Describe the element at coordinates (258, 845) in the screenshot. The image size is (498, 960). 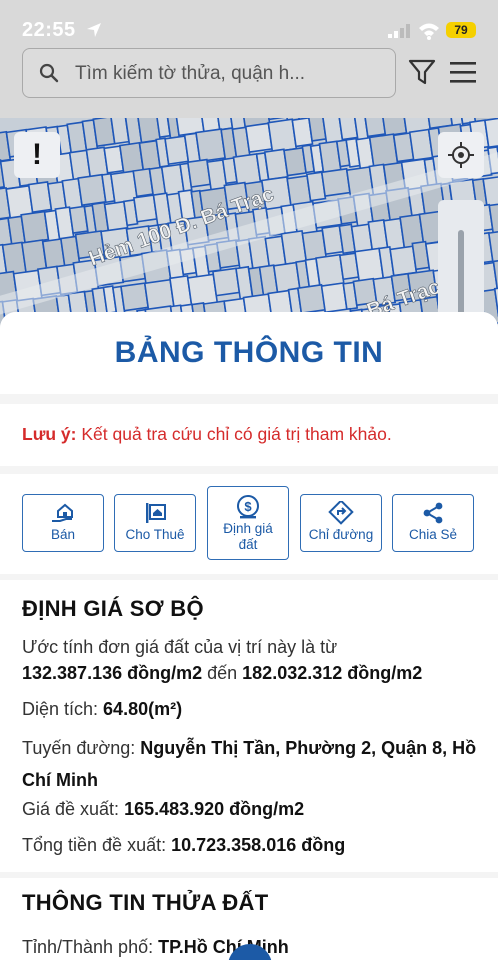
I see `total-price-value: 10.723.358.016 đồng` at that location.